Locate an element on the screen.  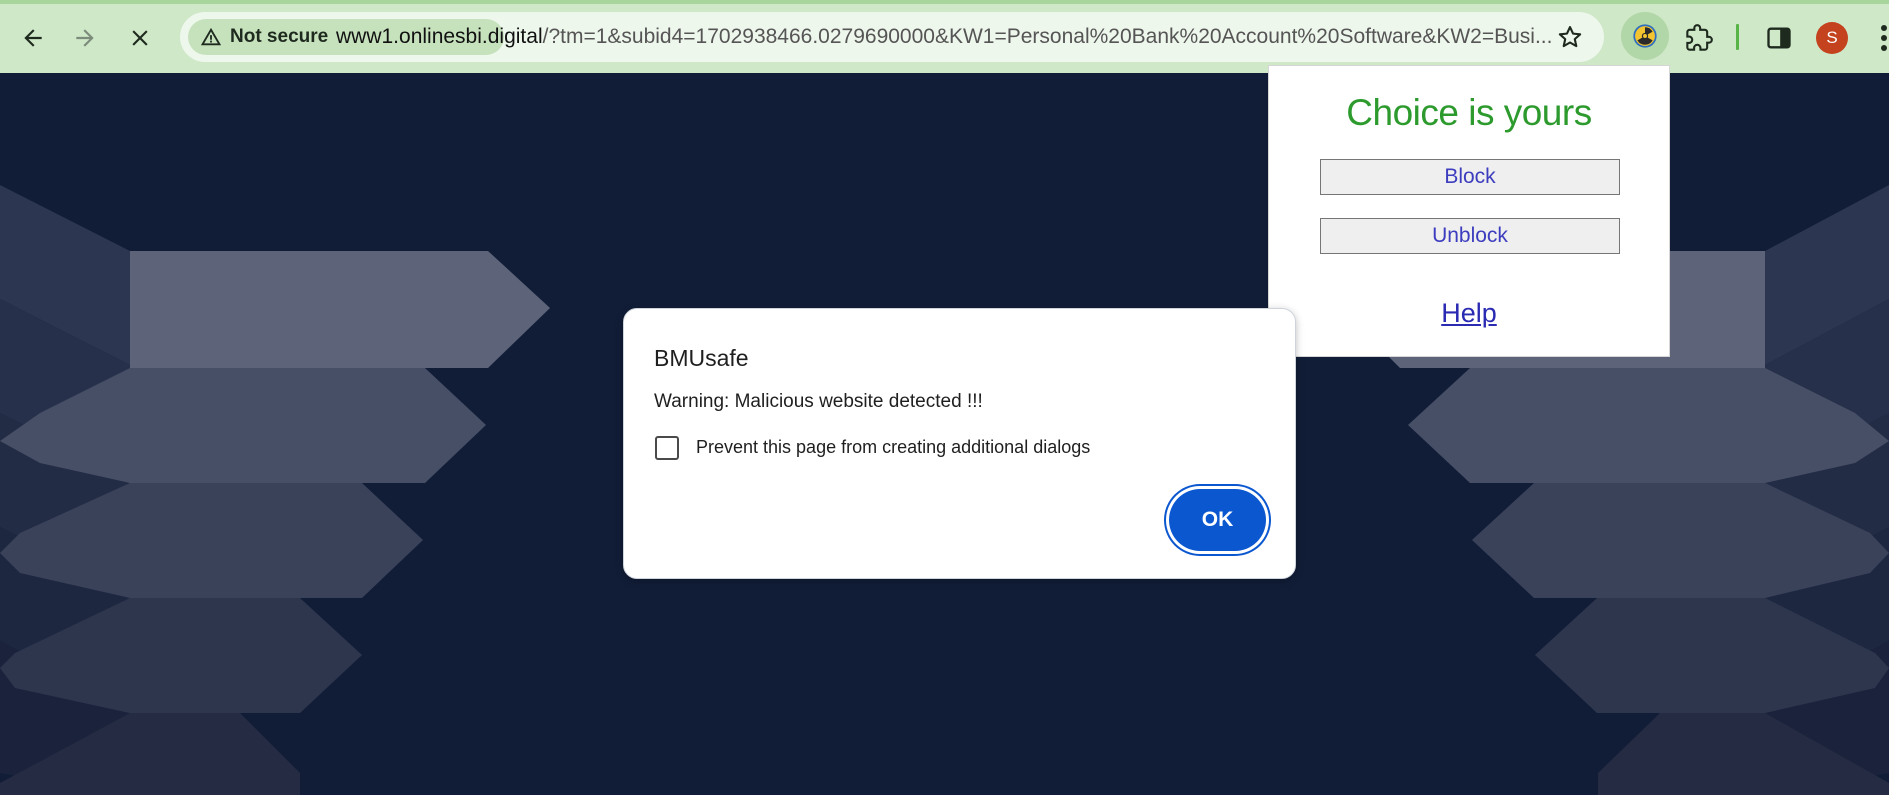
toolbar-divider is located at coordinates (1737, 37).